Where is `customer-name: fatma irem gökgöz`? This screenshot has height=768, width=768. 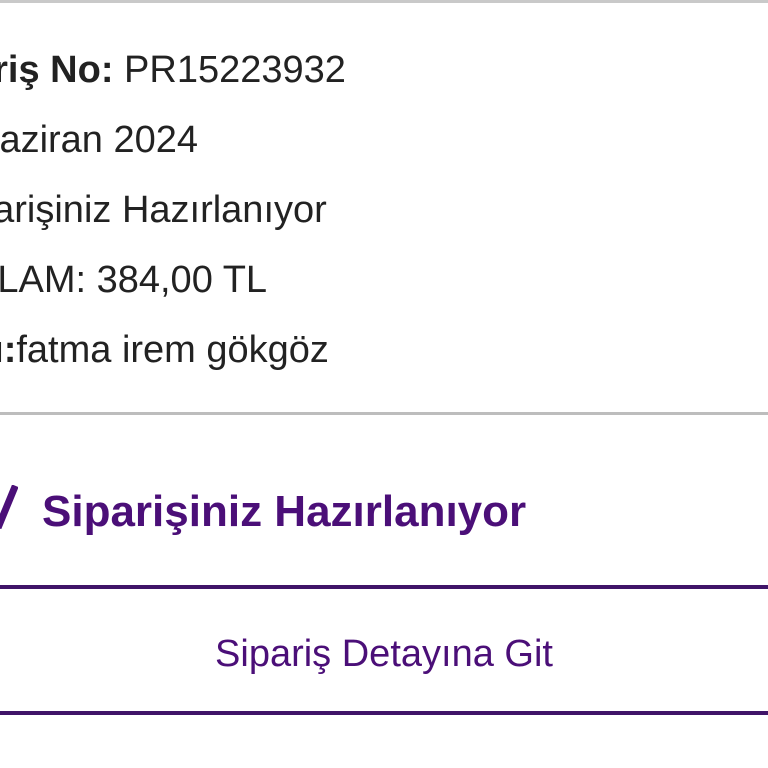 customer-name: fatma irem gökgöz is located at coordinates (172, 350).